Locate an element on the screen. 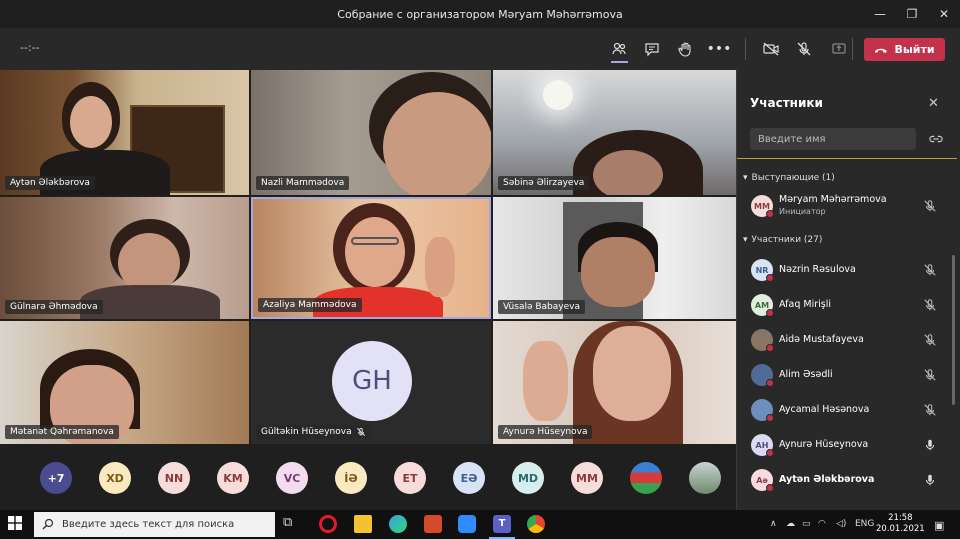  participants-icon is located at coordinates (619, 49).